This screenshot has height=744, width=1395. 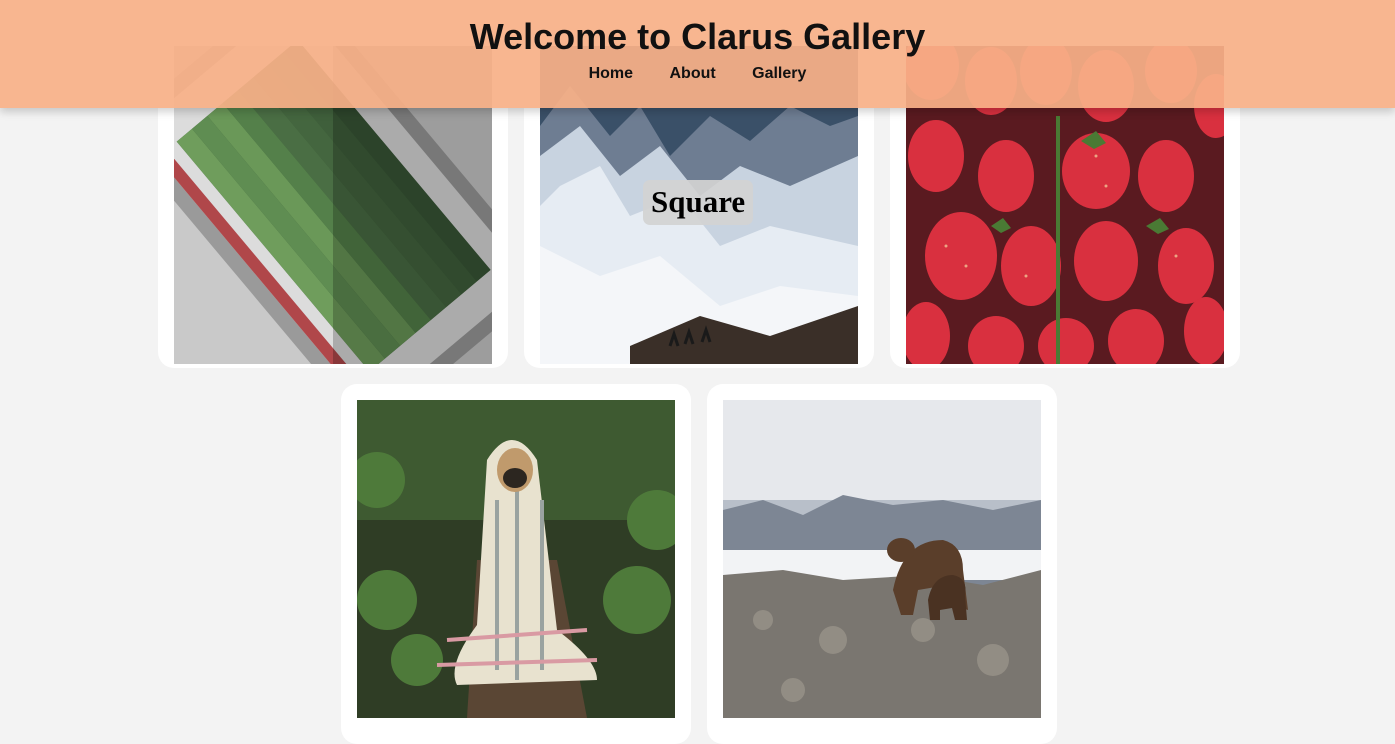 I want to click on gallery-card-pug, so click(x=516, y=564).